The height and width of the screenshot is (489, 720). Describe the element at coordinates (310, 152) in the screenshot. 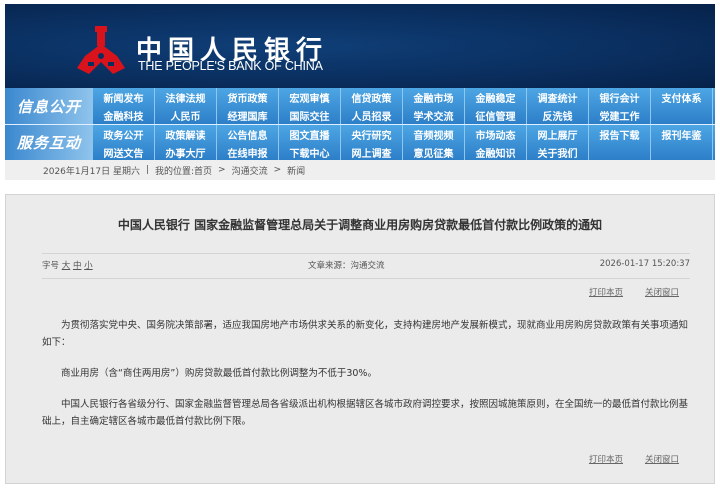

I see `nav-item: 下载中心` at that location.